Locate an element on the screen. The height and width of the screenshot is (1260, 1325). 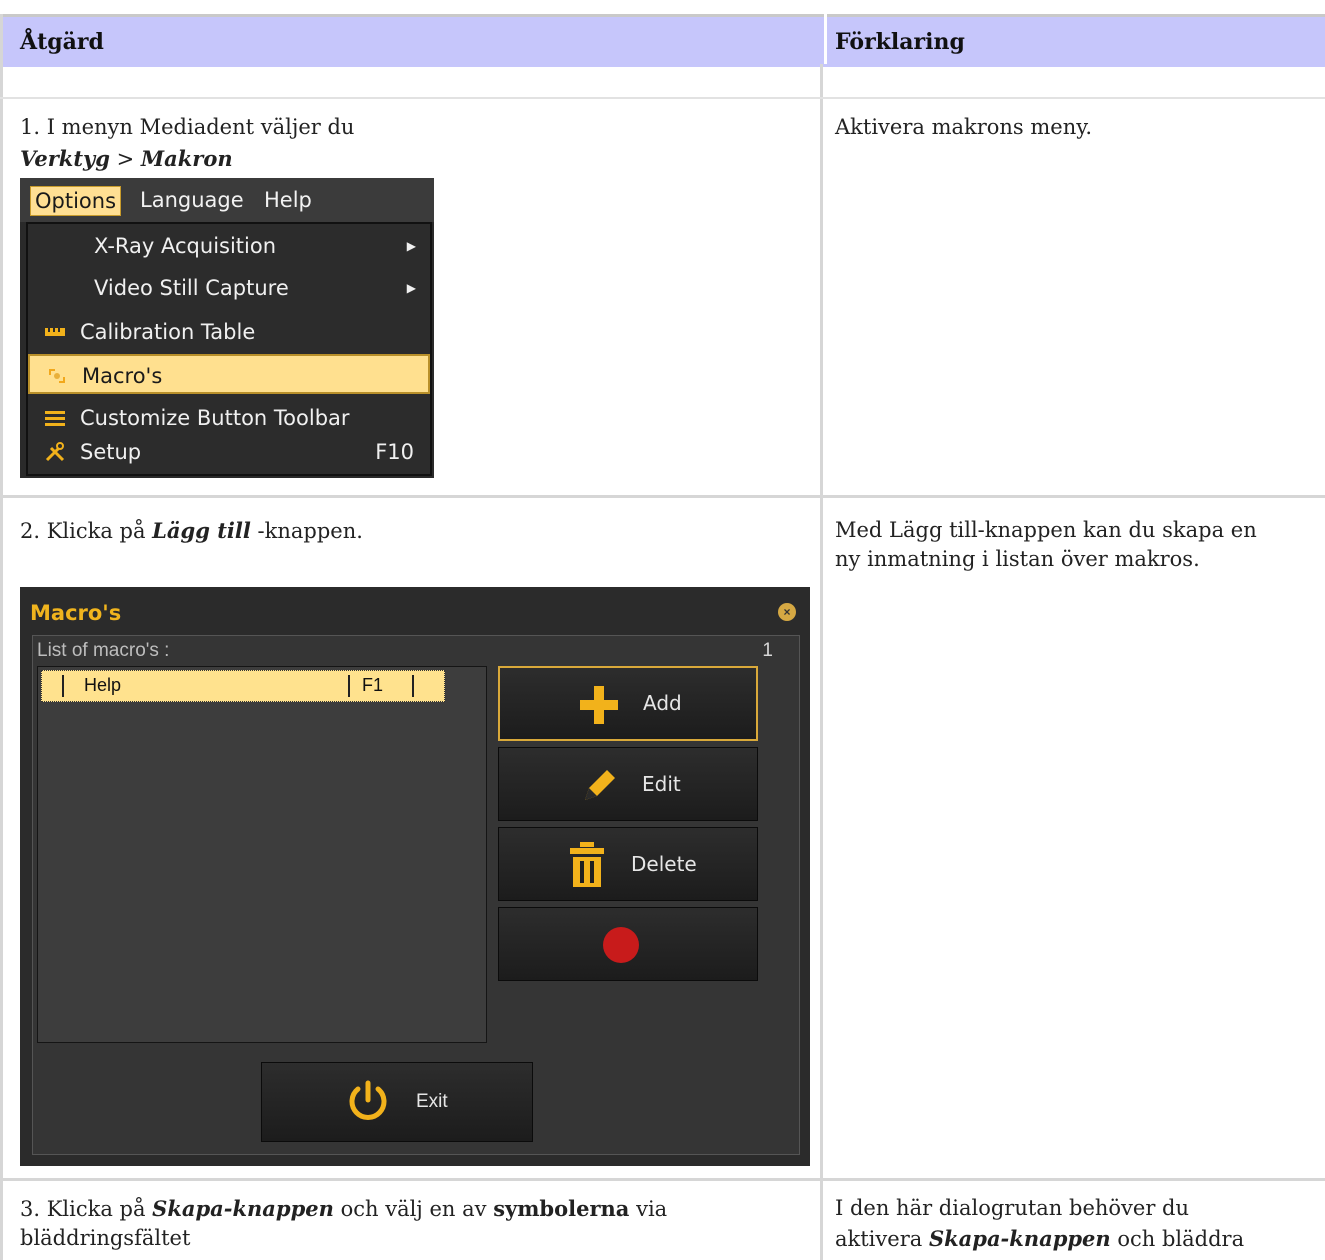
menu-options: Options is located at coordinates (76, 201).